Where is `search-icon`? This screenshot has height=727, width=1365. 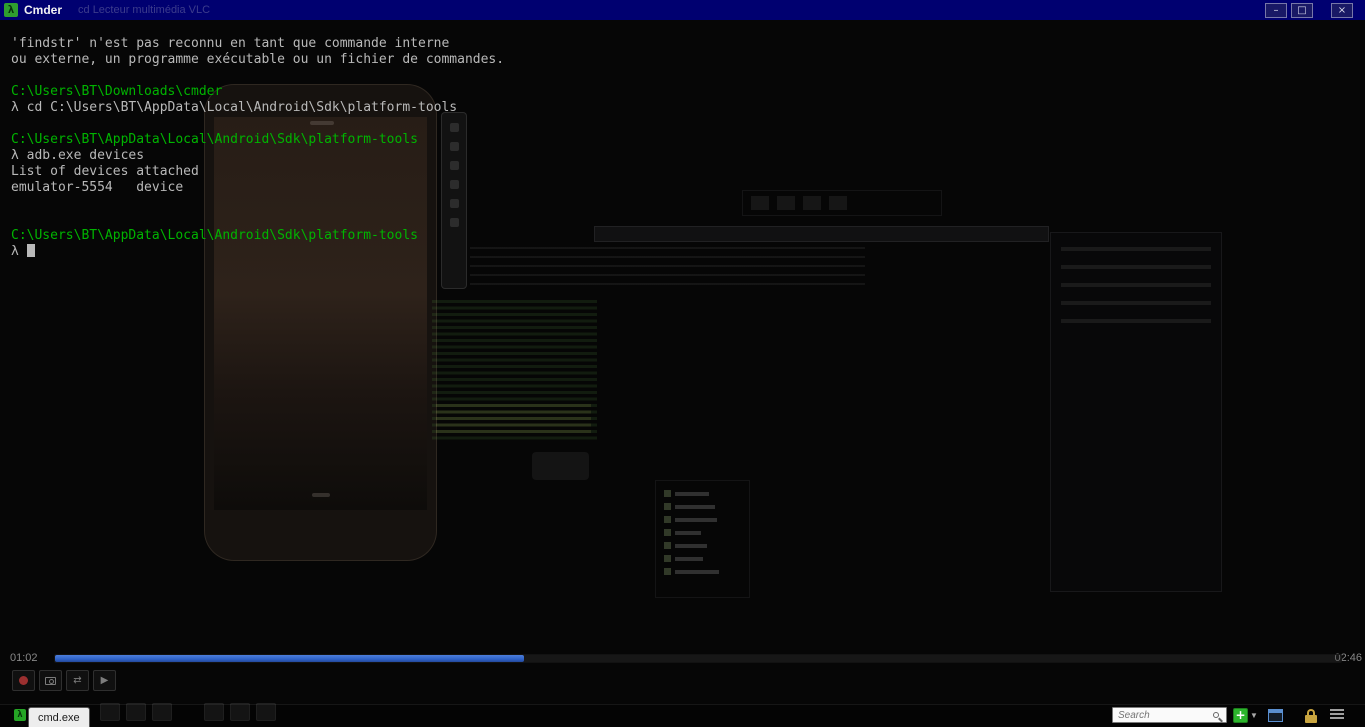 search-icon is located at coordinates (1216, 715).